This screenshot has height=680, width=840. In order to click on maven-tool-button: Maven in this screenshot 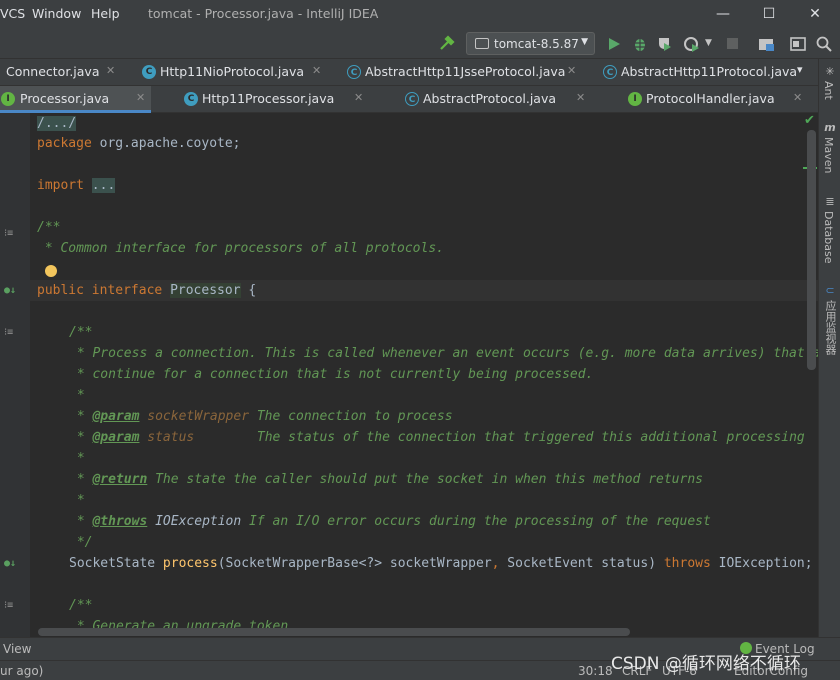, I will do `click(828, 155)`.